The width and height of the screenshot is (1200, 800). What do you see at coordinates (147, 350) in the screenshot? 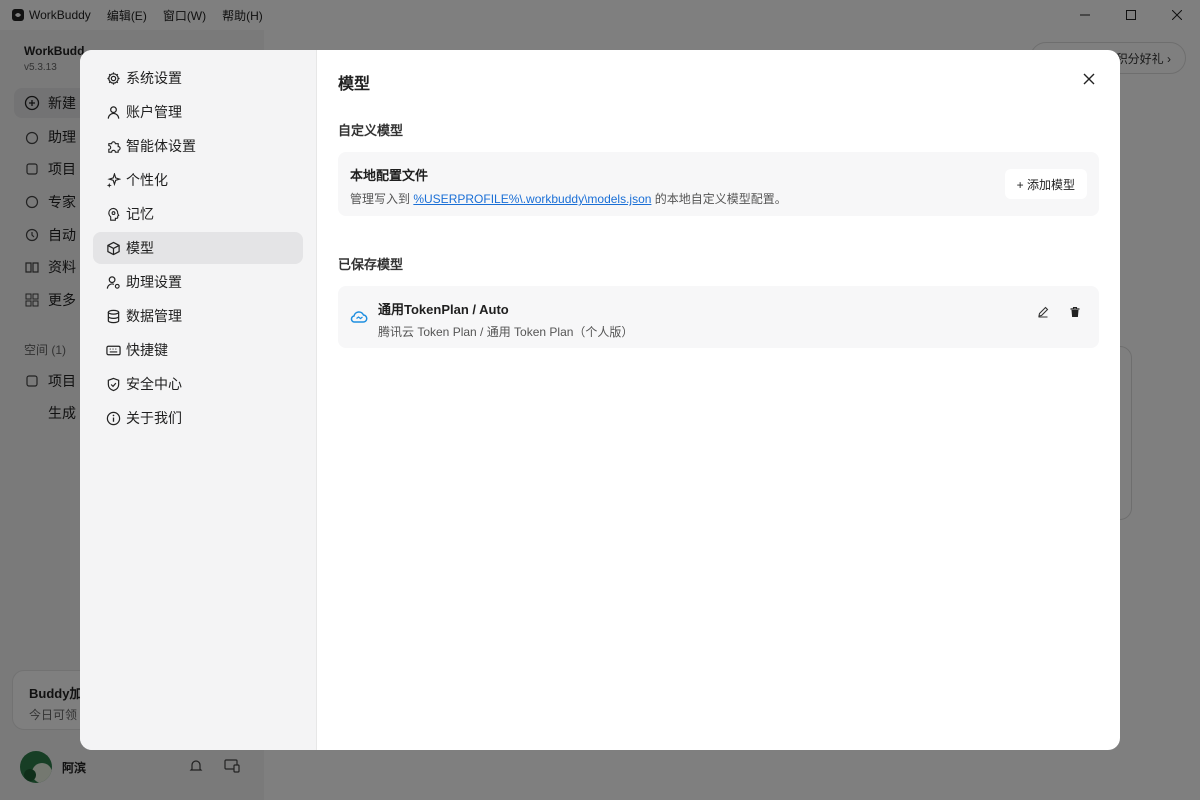
I see `settings-nav-label: 快捷键` at bounding box center [147, 350].